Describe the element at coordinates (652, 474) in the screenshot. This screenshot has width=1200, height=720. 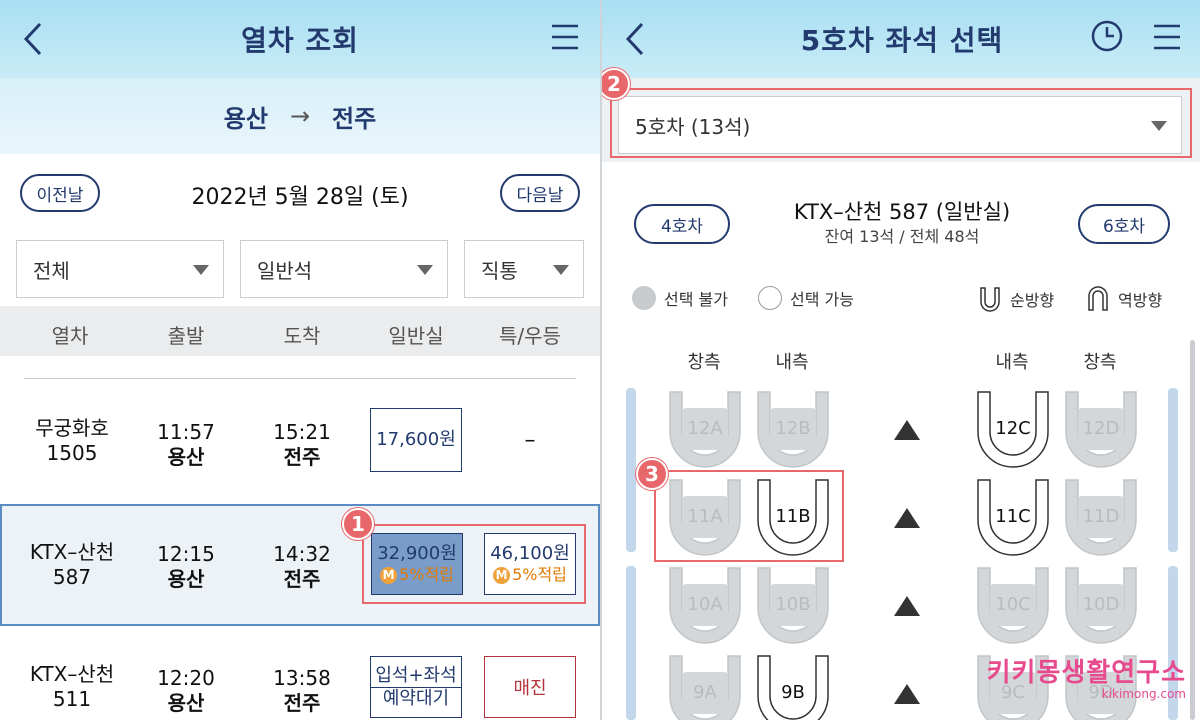
I see `callout-badge-3: 3` at that location.